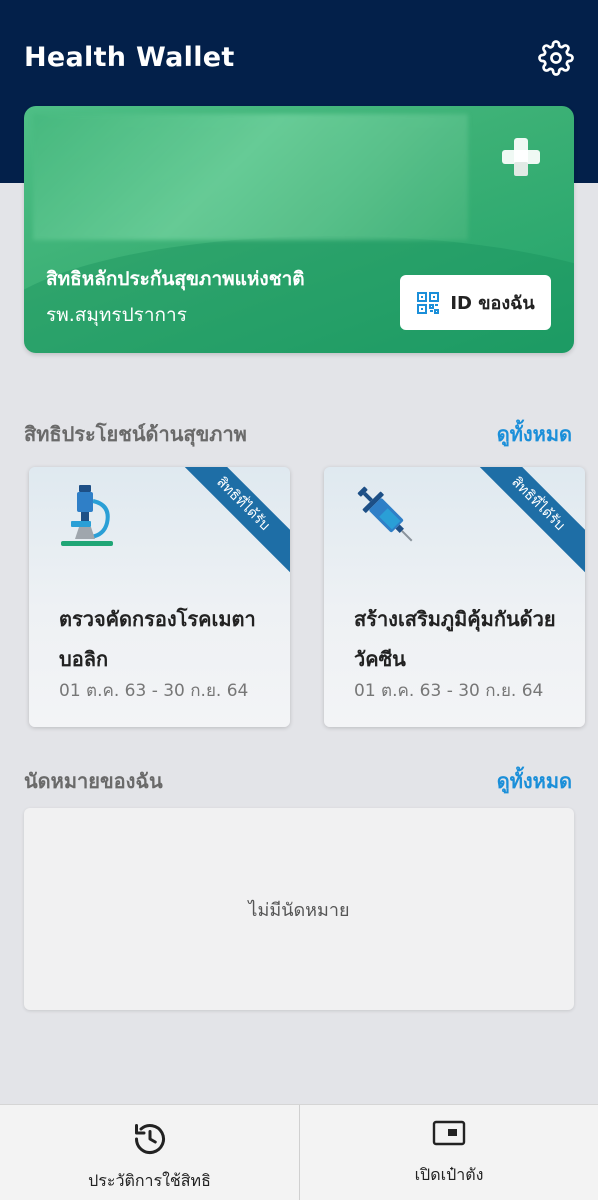 This screenshot has height=1200, width=598. What do you see at coordinates (428, 302) in the screenshot?
I see `qr-code-icon` at bounding box center [428, 302].